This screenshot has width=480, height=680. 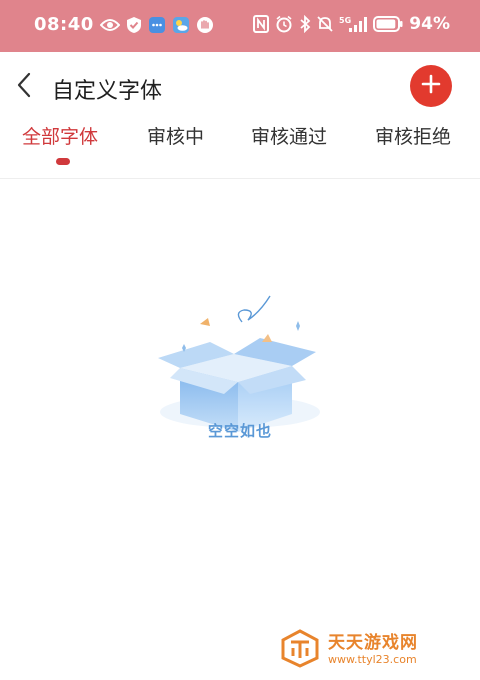 I want to click on plus-icon, so click(x=431, y=86).